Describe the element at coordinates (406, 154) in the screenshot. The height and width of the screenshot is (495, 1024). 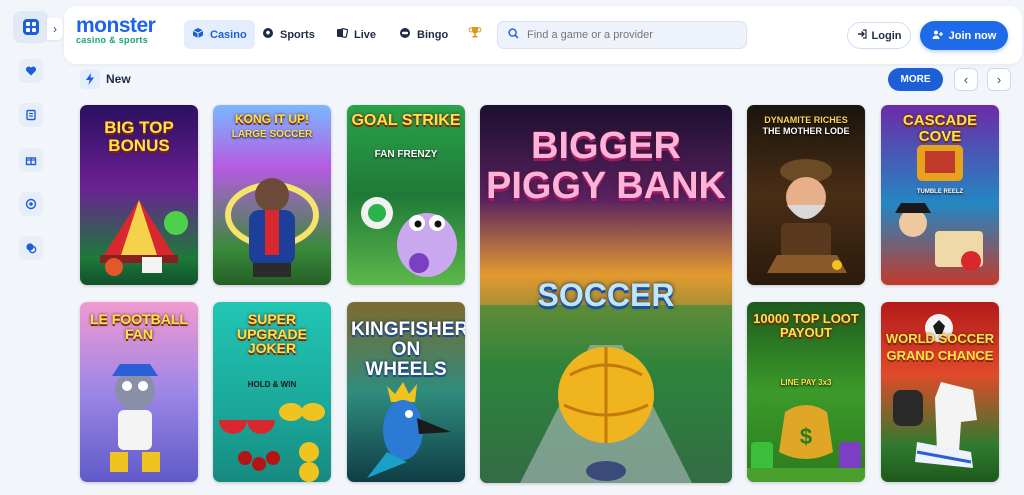
I see `game-subtitle: FAN FRENZY` at that location.